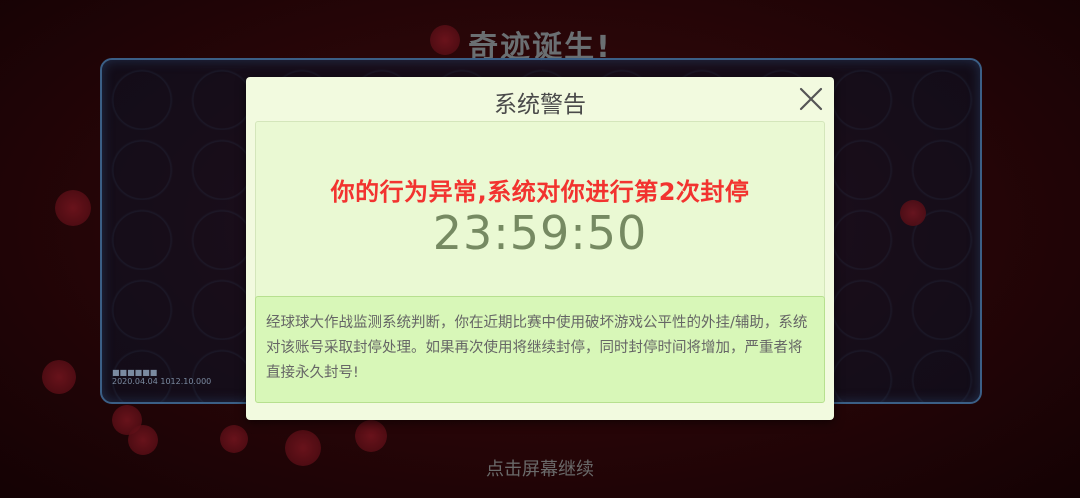 This screenshot has height=498, width=1080. I want to click on stats-line: 2020.04.04 1012.10.000, so click(162, 381).